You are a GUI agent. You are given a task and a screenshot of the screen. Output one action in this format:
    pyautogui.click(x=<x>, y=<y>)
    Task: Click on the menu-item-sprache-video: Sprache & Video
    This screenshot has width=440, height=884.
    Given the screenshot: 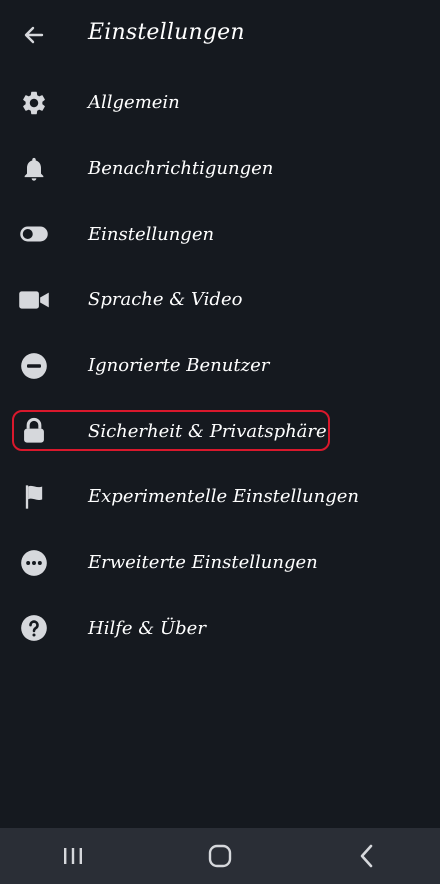 What is the action you would take?
    pyautogui.click(x=220, y=300)
    